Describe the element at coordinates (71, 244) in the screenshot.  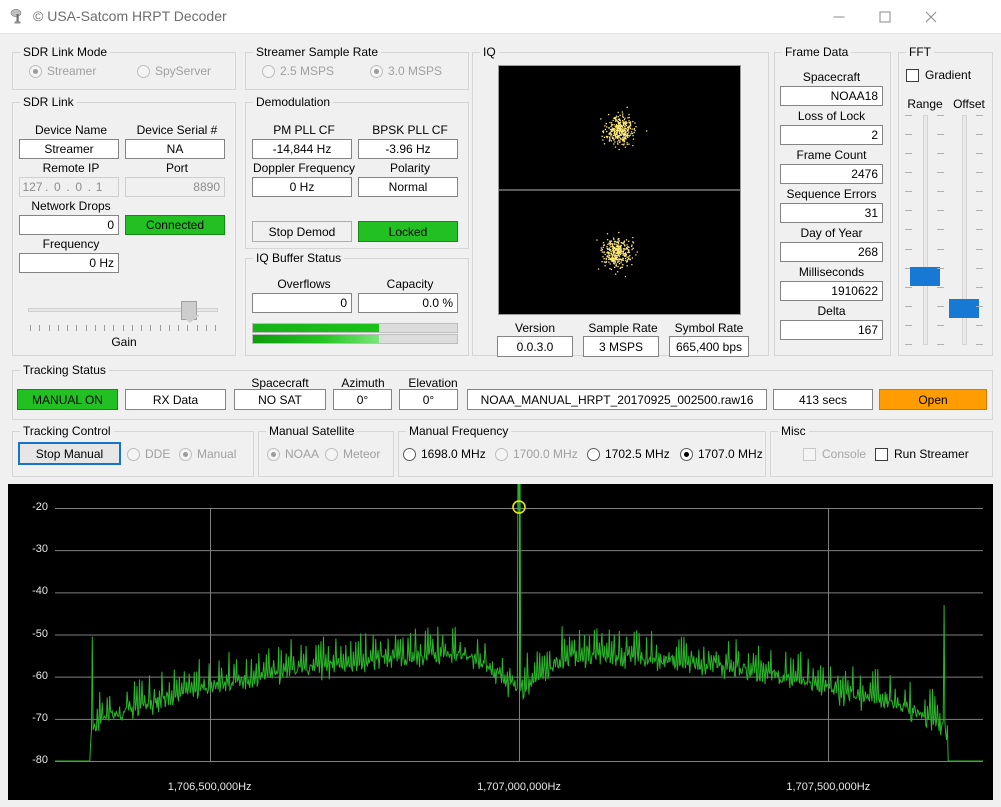
I see `frequency-label: Frequency` at that location.